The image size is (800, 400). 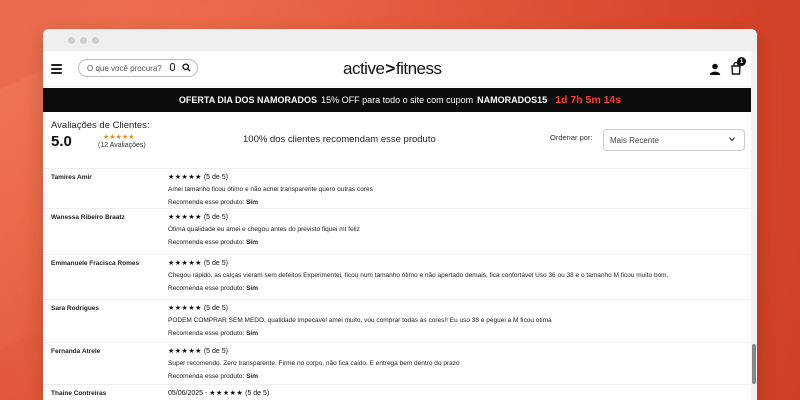 What do you see at coordinates (418, 68) in the screenshot?
I see `logo-text-right: fitness` at bounding box center [418, 68].